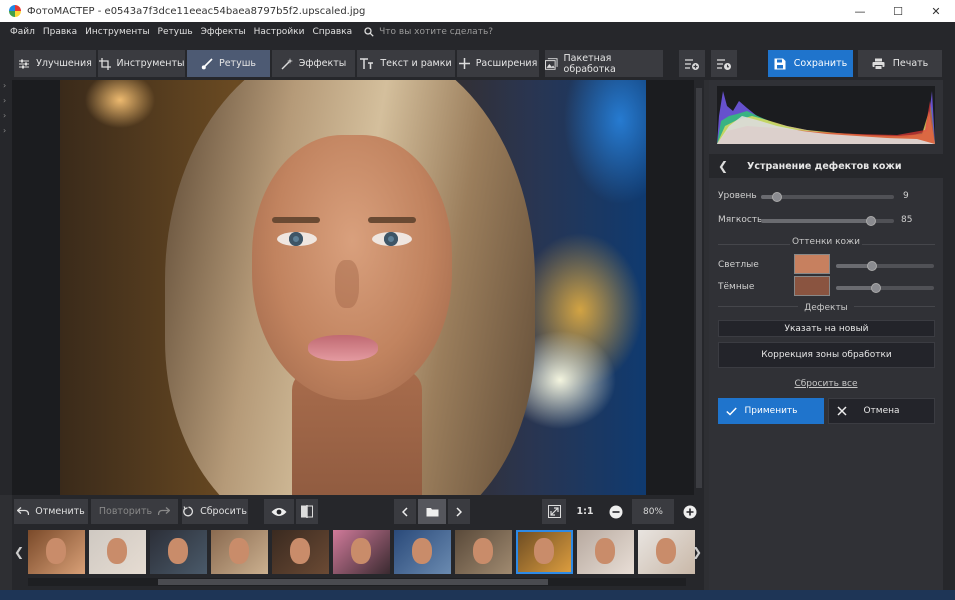  Describe the element at coordinates (477, 595) in the screenshot. I see `desktop-taskbar` at that location.